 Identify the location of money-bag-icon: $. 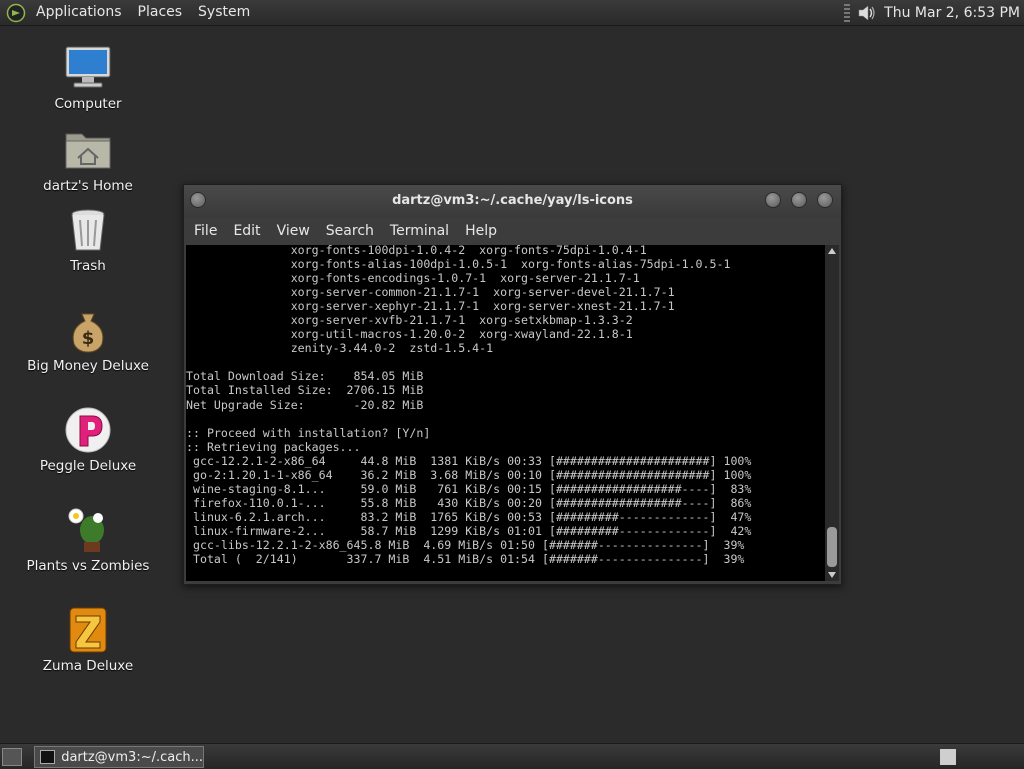
(88, 330).